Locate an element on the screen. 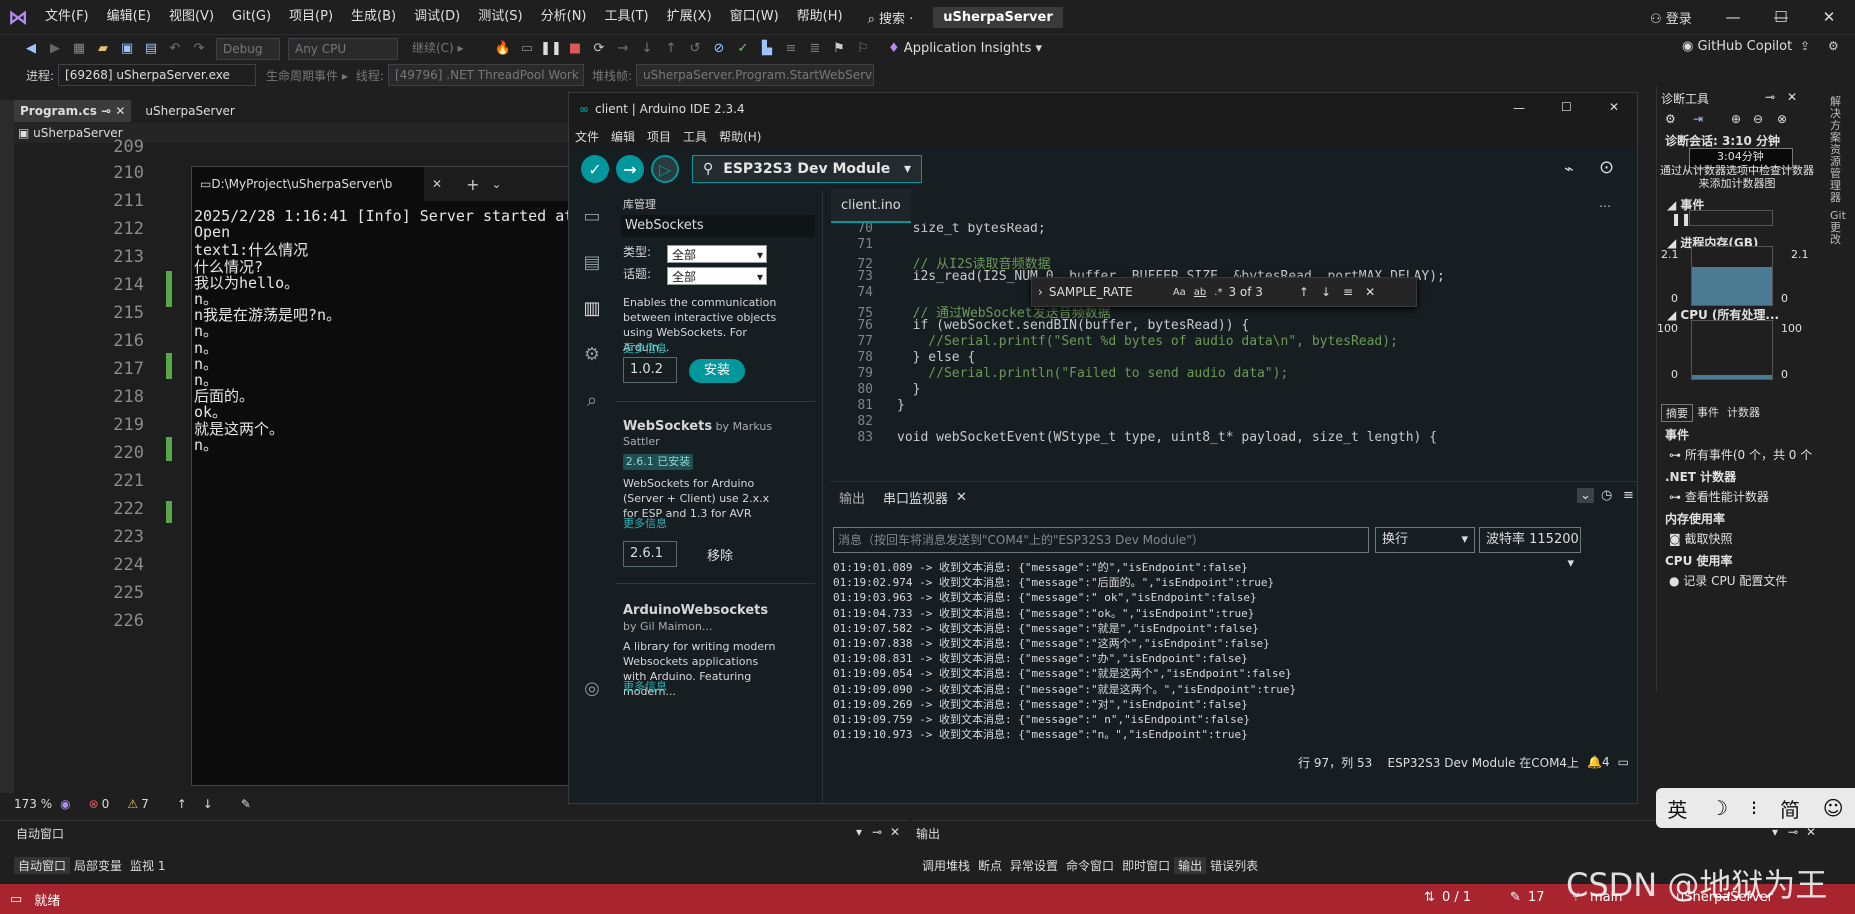 This screenshot has height=914, width=1855. moon-icon: ☽ is located at coordinates (1719, 808).